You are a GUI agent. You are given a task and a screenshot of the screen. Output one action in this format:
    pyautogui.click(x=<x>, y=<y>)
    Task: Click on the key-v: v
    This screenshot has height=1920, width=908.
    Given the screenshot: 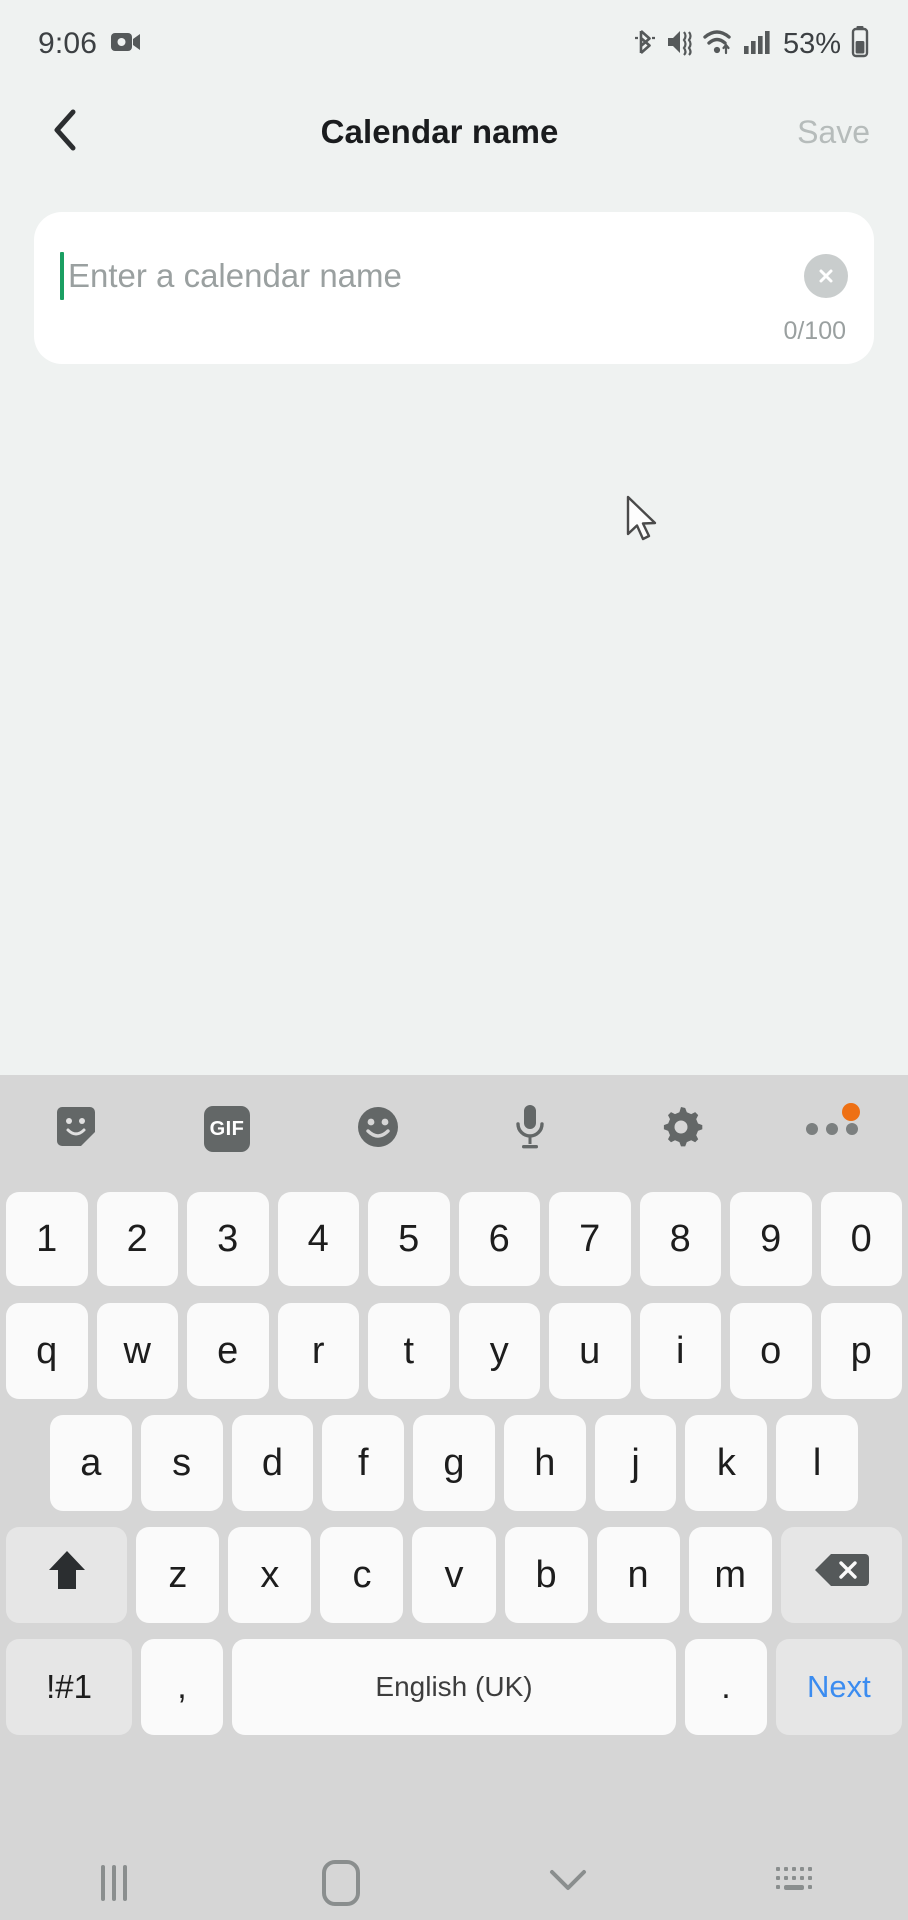 What is the action you would take?
    pyautogui.click(x=454, y=1575)
    